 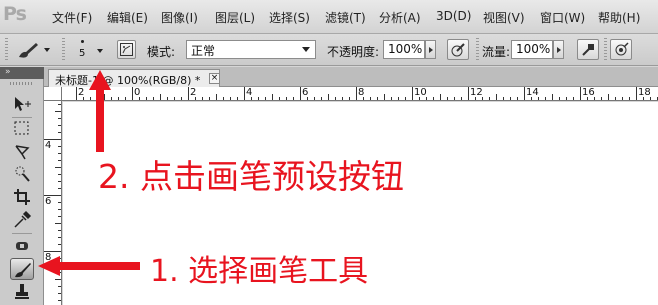 I want to click on menu-view: 视图(V), so click(x=504, y=17).